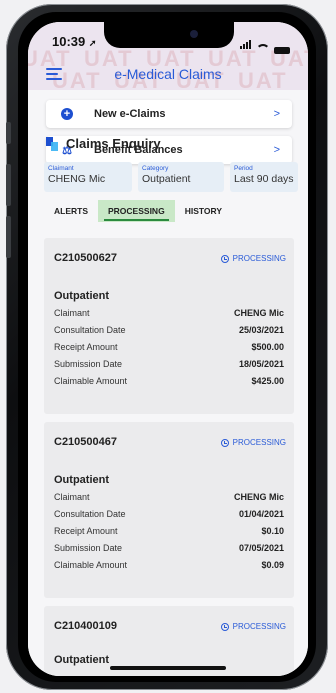 This screenshot has height=693, width=336. Describe the element at coordinates (203, 211) in the screenshot. I see `tab-history: HISTORY` at that location.